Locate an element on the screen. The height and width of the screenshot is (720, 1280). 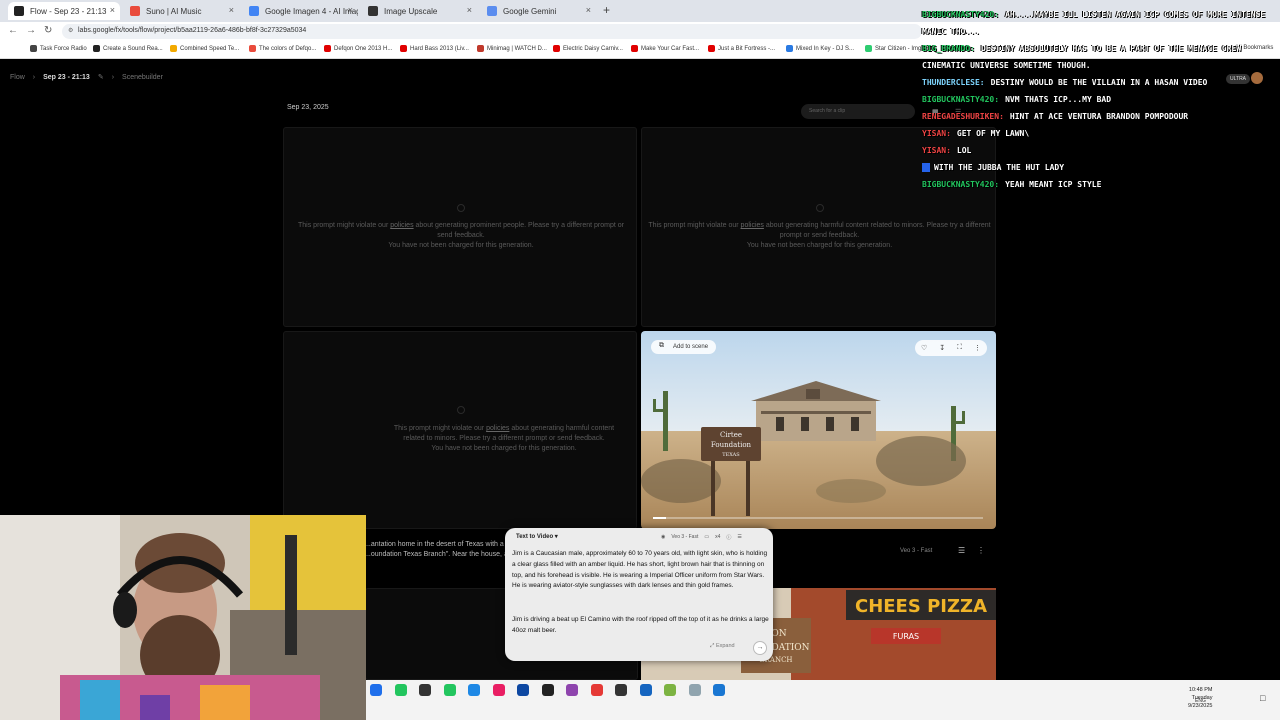
chat-message: Bigbucknasty420: NVM THATS ICP...MY BAD is located at coordinates (1101, 99).